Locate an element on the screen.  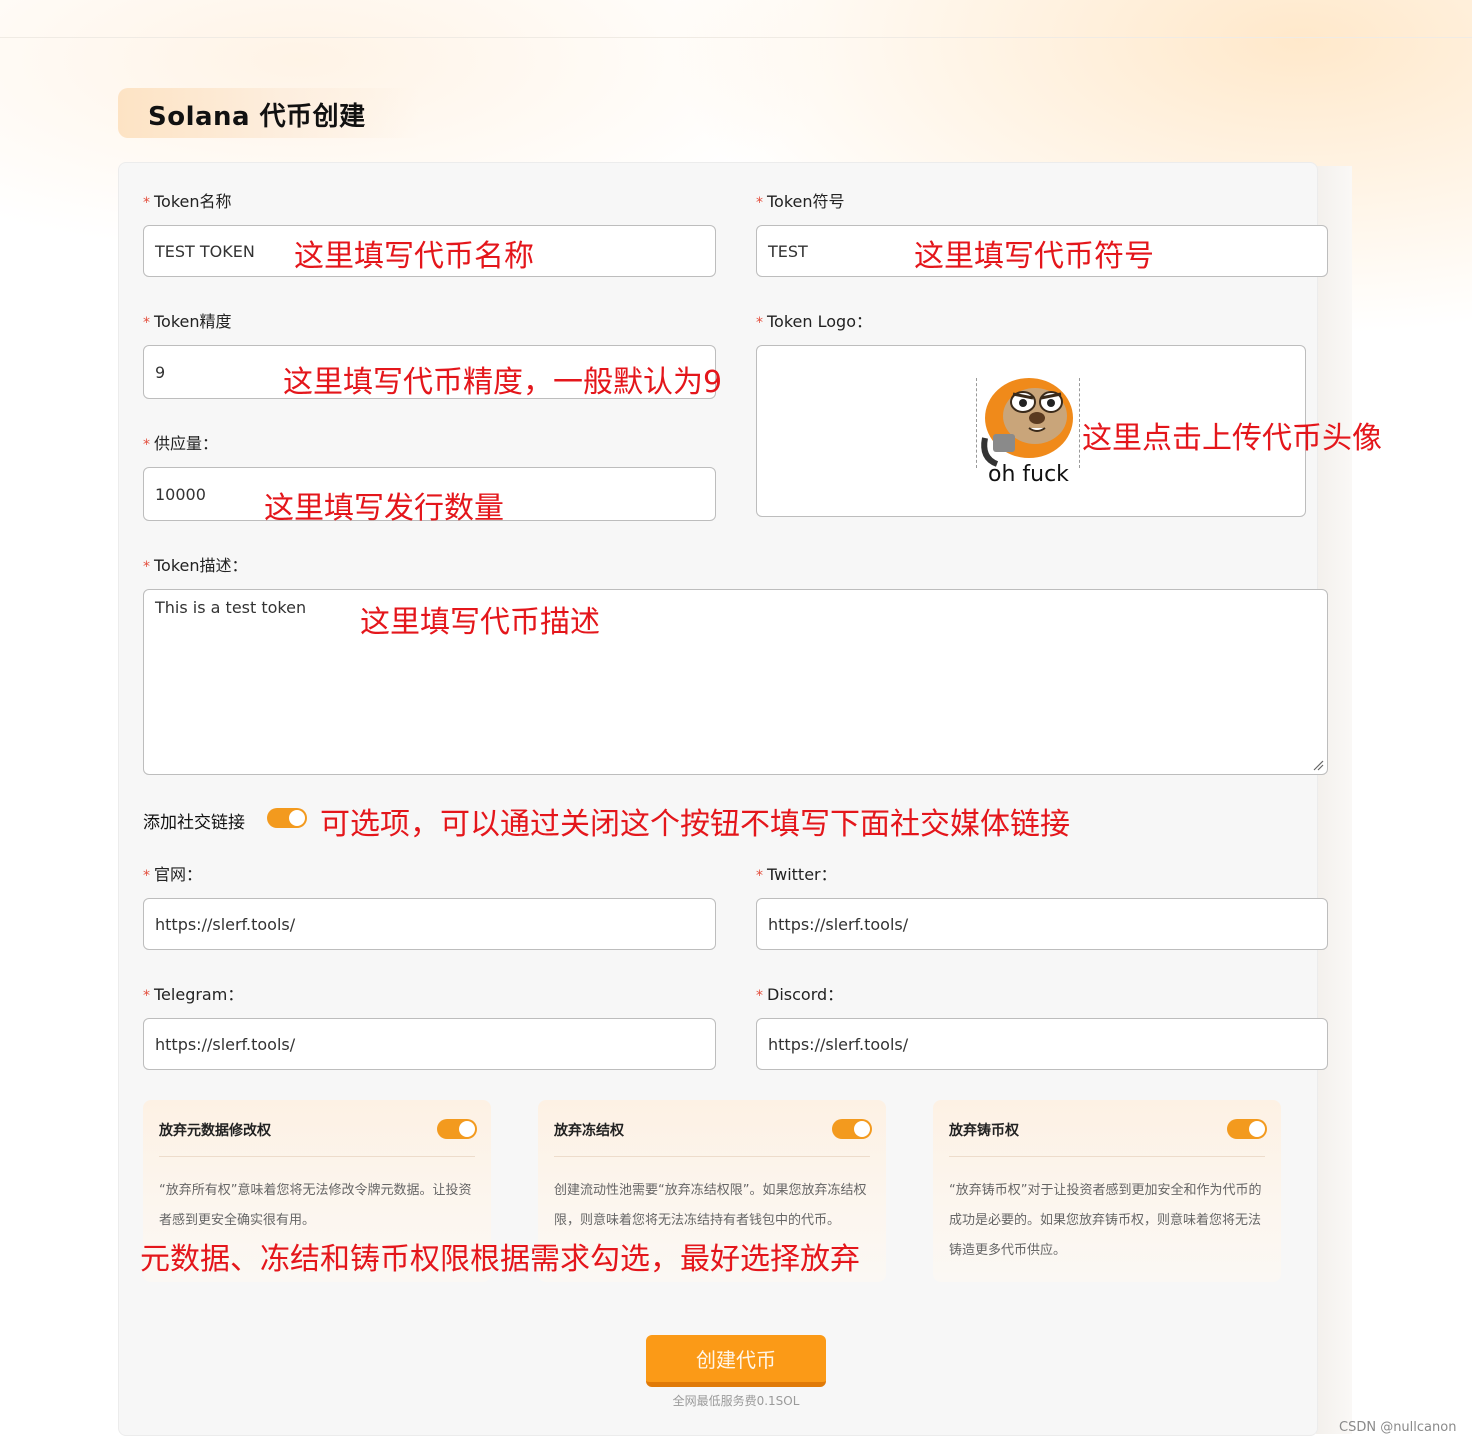
token-description-label-text: Token描述： is located at coordinates (201, 565).